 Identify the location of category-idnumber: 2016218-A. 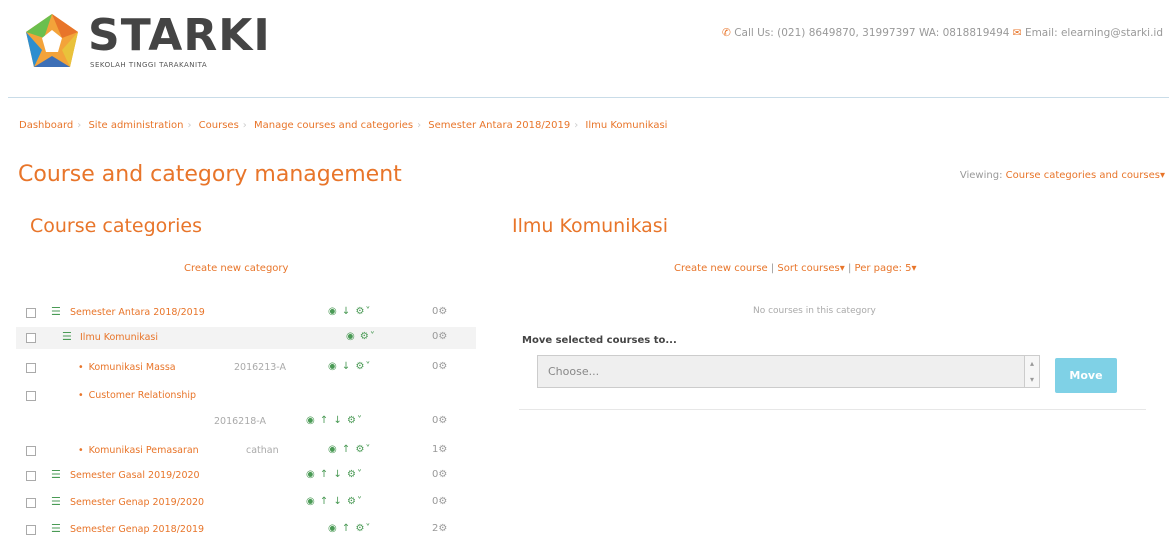
(240, 421).